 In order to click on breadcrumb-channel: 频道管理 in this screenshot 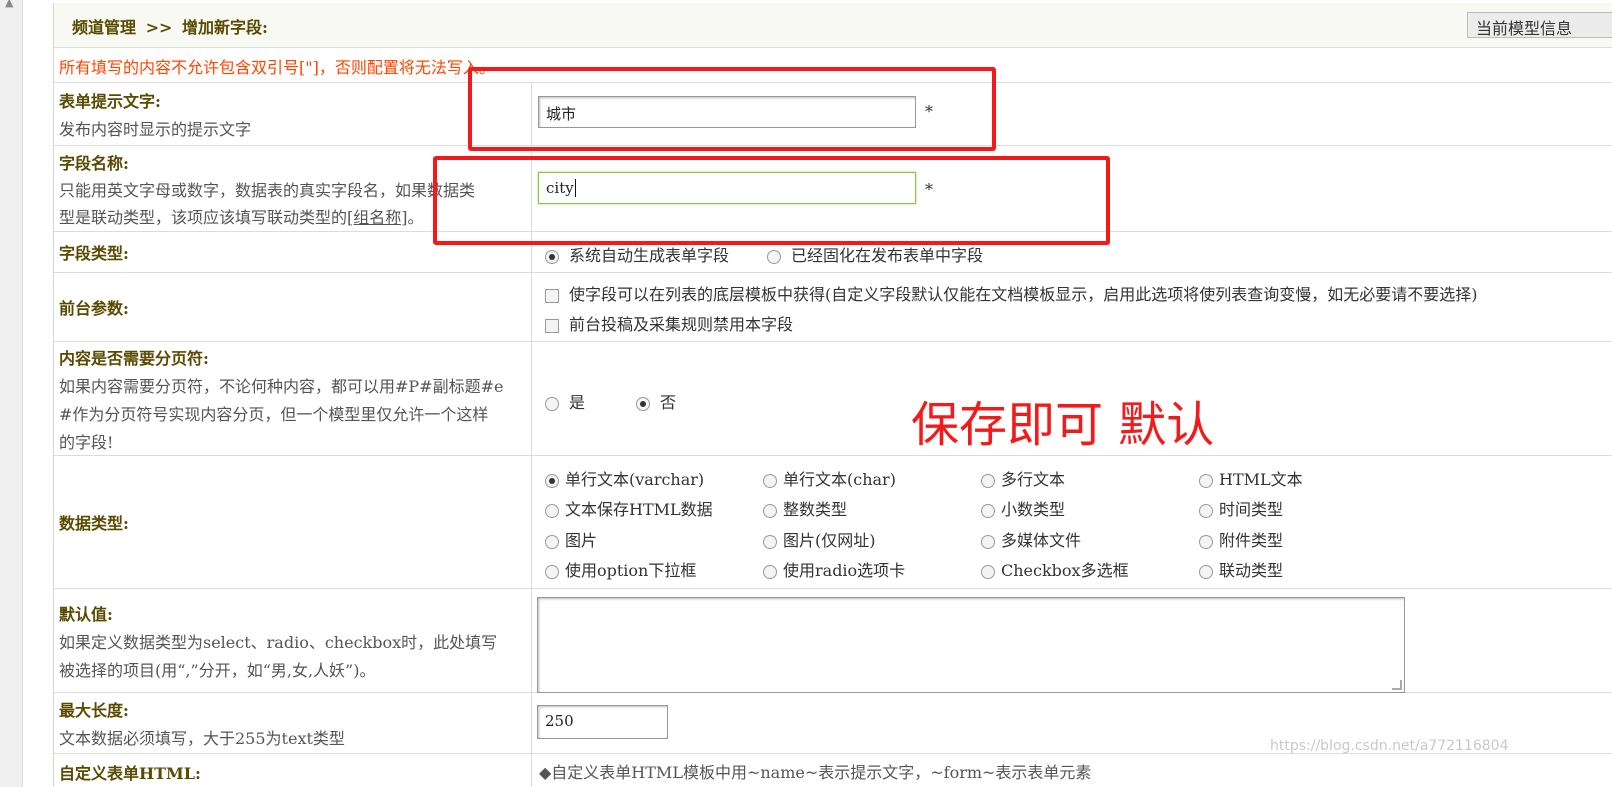, I will do `click(104, 27)`.